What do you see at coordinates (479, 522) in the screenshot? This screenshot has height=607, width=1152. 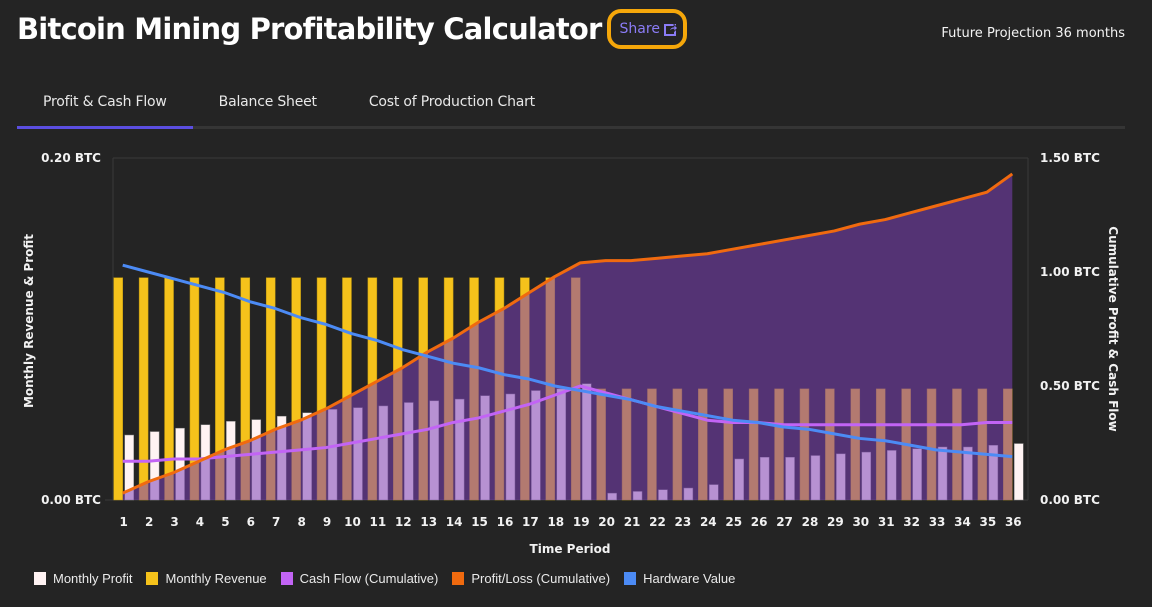 I see `x-tick-label: 15` at bounding box center [479, 522].